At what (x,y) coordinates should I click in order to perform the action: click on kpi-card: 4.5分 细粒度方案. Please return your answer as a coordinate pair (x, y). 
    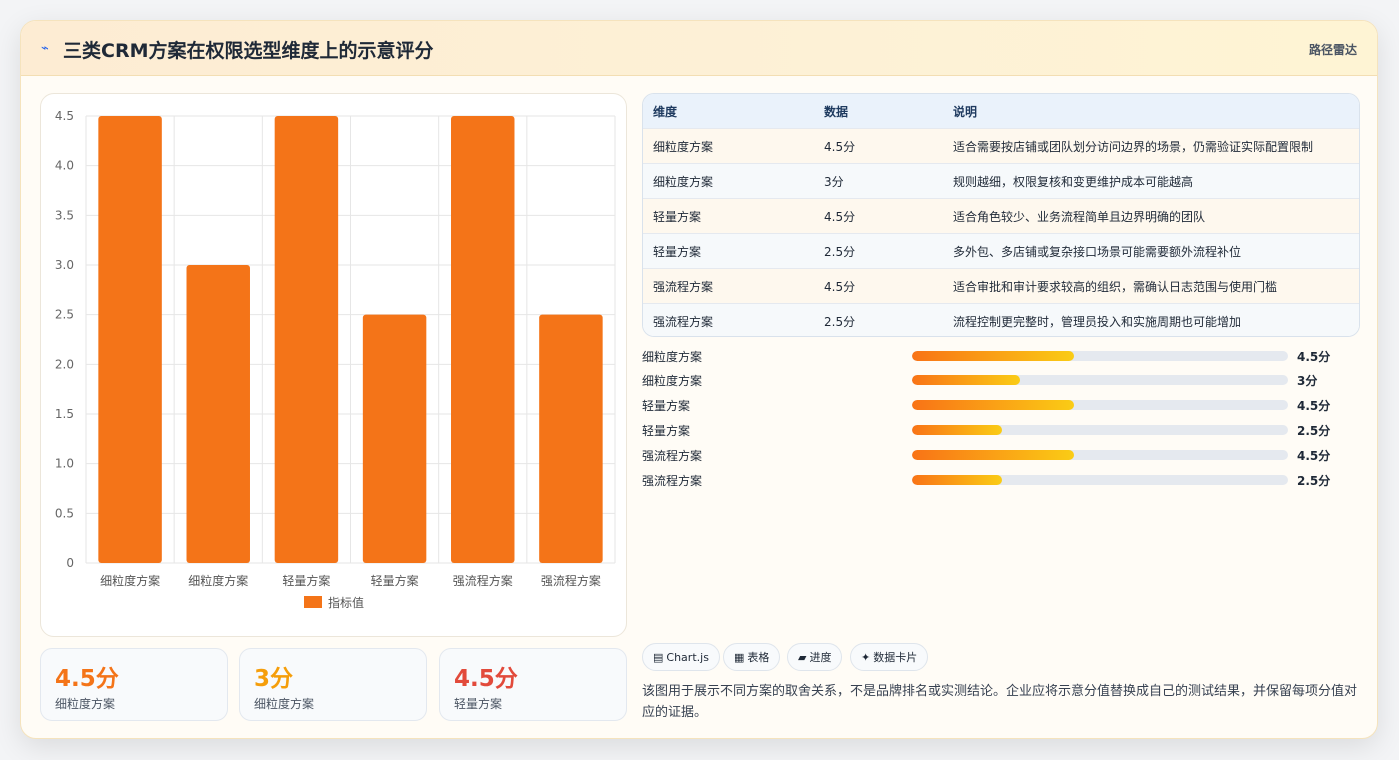
    Looking at the image, I should click on (134, 684).